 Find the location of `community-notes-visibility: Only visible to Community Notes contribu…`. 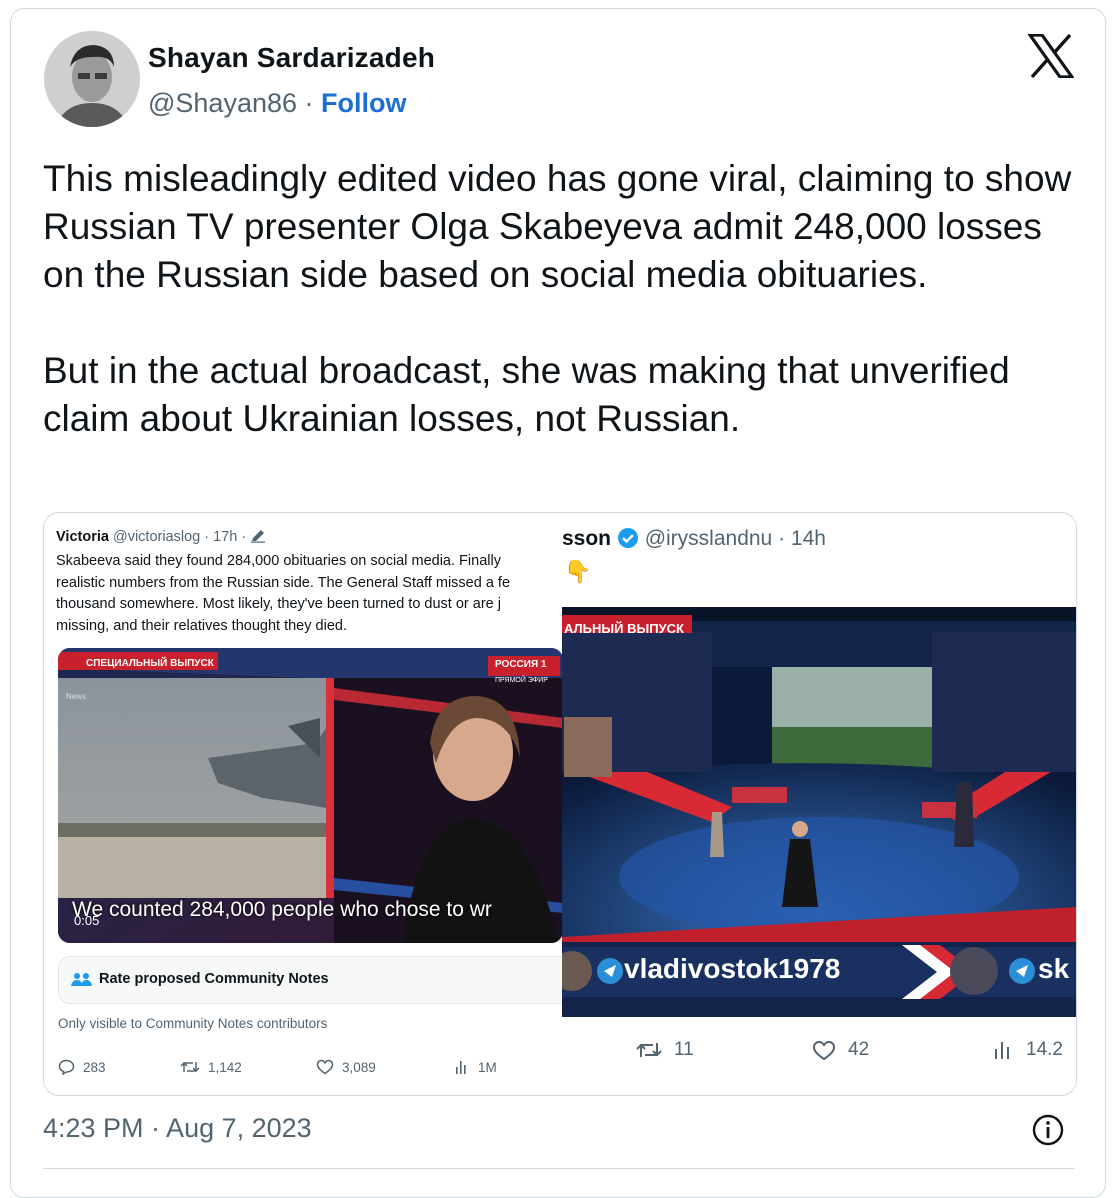

community-notes-visibility: Only visible to Community Notes contribu… is located at coordinates (193, 1023).